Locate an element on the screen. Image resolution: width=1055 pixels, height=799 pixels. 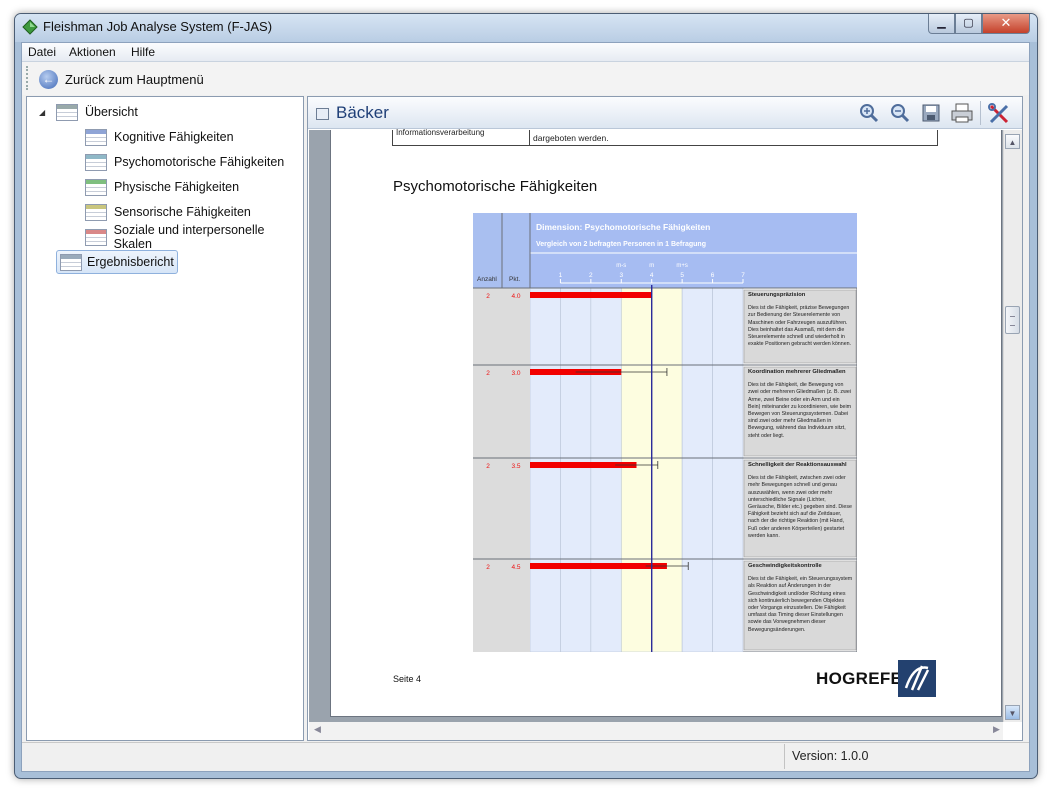
vertical-scroll-thumb is located at coordinates (1012, 320).